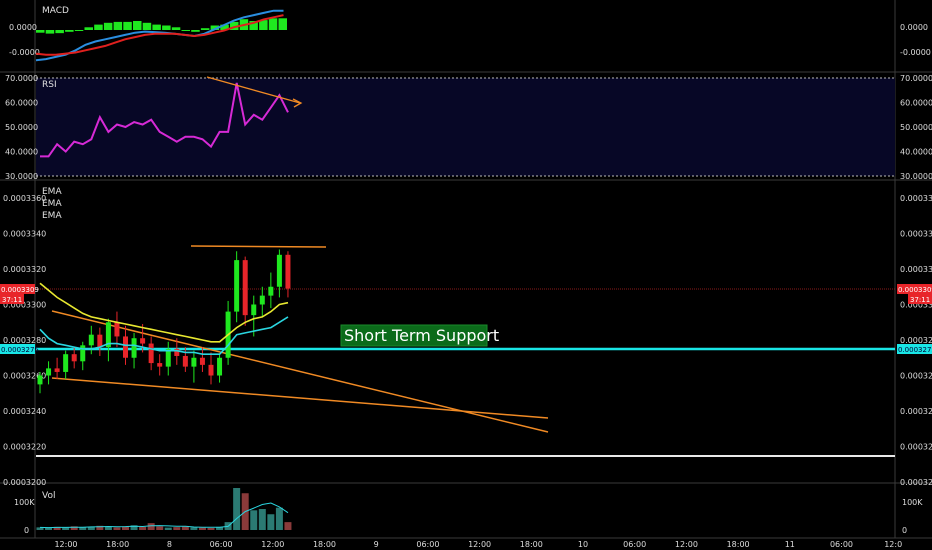 The height and width of the screenshot is (550, 932). I want to click on support-tag-left: 0.0003275, so click(19, 349).